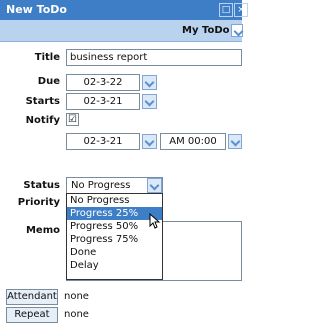  What do you see at coordinates (154, 57) in the screenshot?
I see `title-input: business report` at bounding box center [154, 57].